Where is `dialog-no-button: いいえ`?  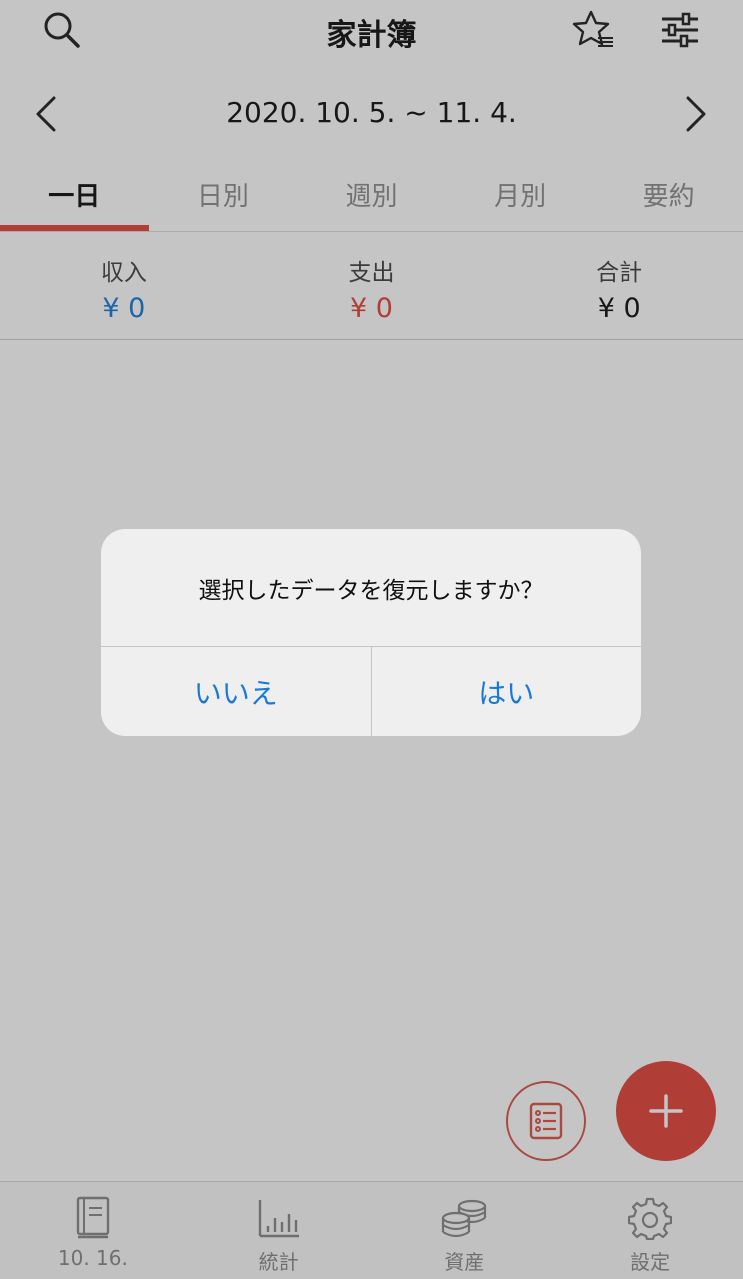 dialog-no-button: いいえ is located at coordinates (236, 691).